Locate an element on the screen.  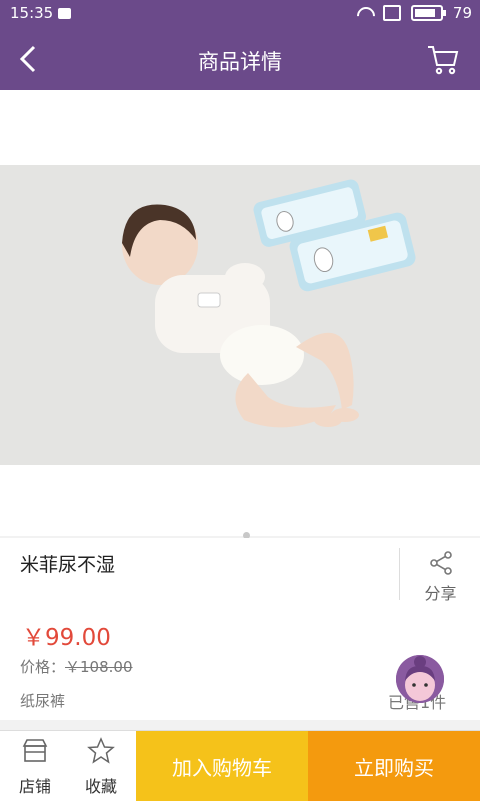
status-icons: 79 is located at coordinates (413, 13).